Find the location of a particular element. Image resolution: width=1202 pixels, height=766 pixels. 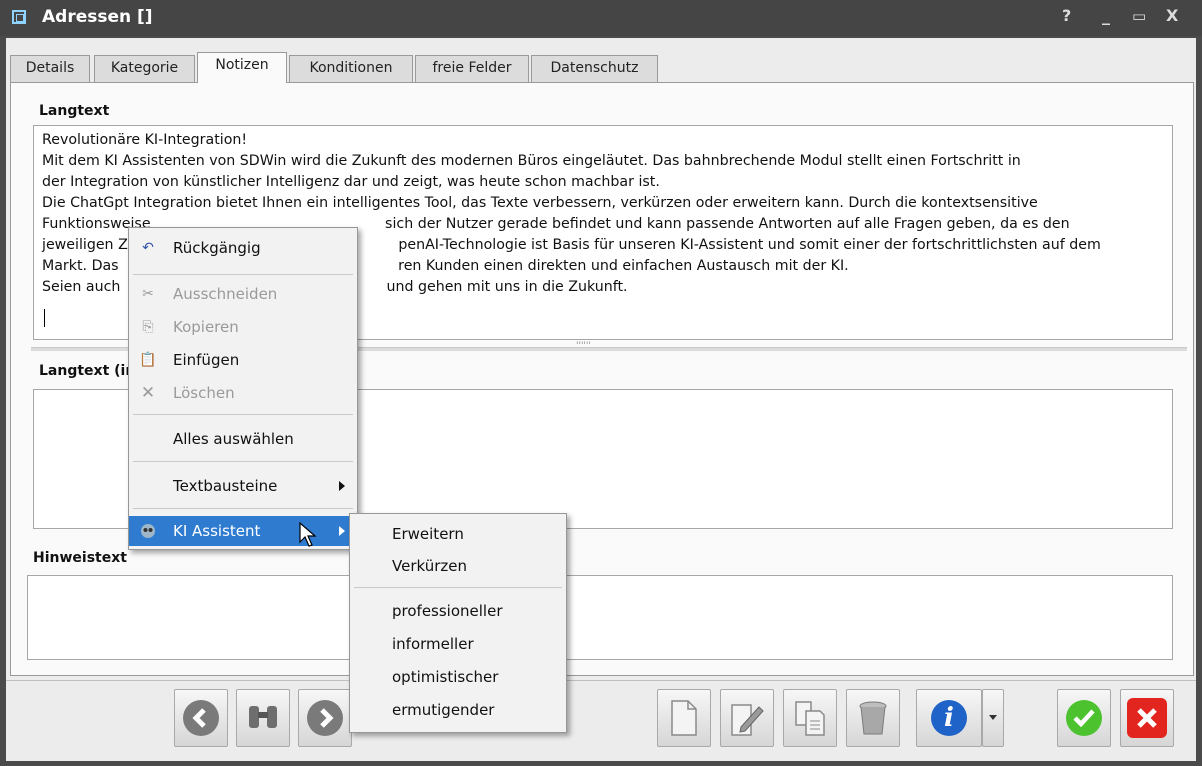

tab-datenschutz: Datenschutz is located at coordinates (594, 68).